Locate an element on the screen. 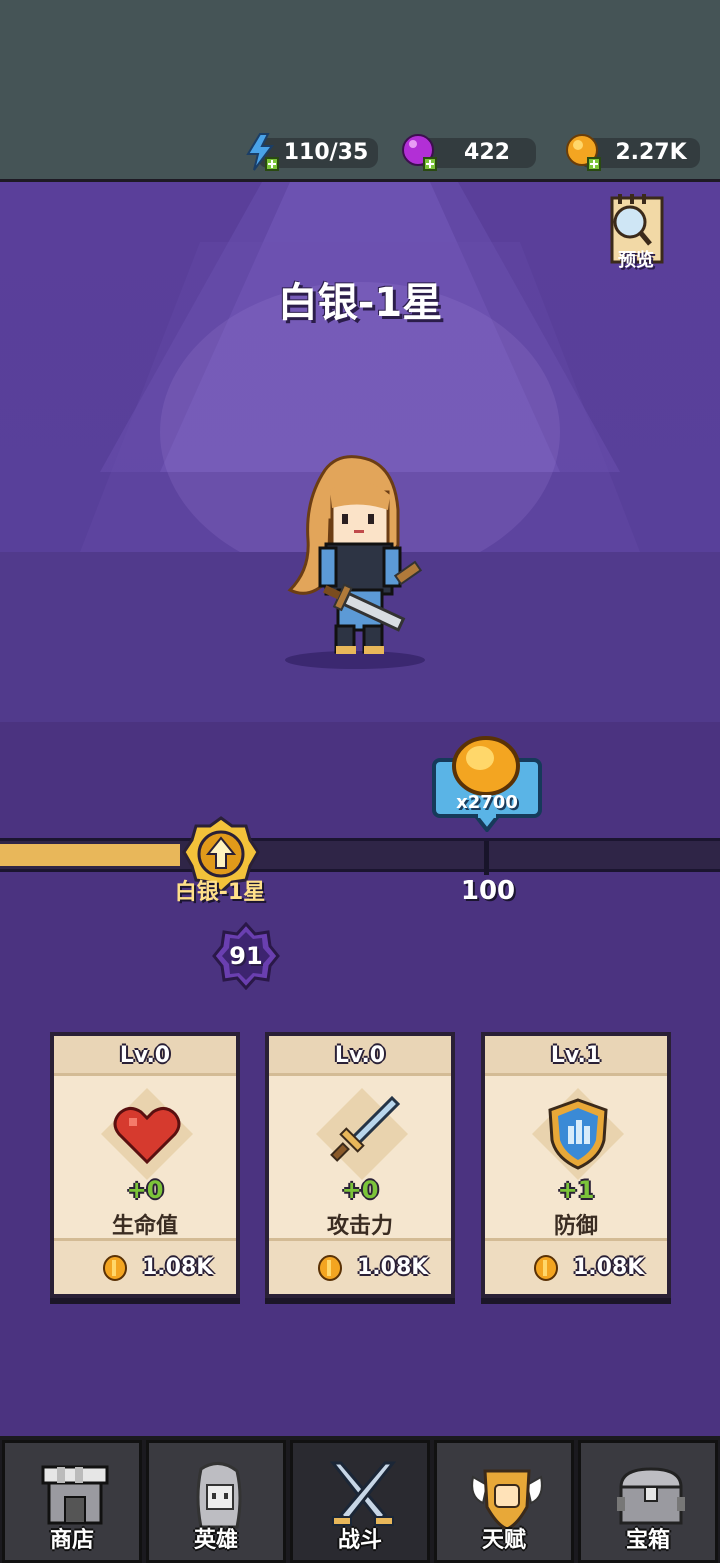 Image resolution: width=720 pixels, height=1563 pixels. energy-value: 110/35 is located at coordinates (326, 152).